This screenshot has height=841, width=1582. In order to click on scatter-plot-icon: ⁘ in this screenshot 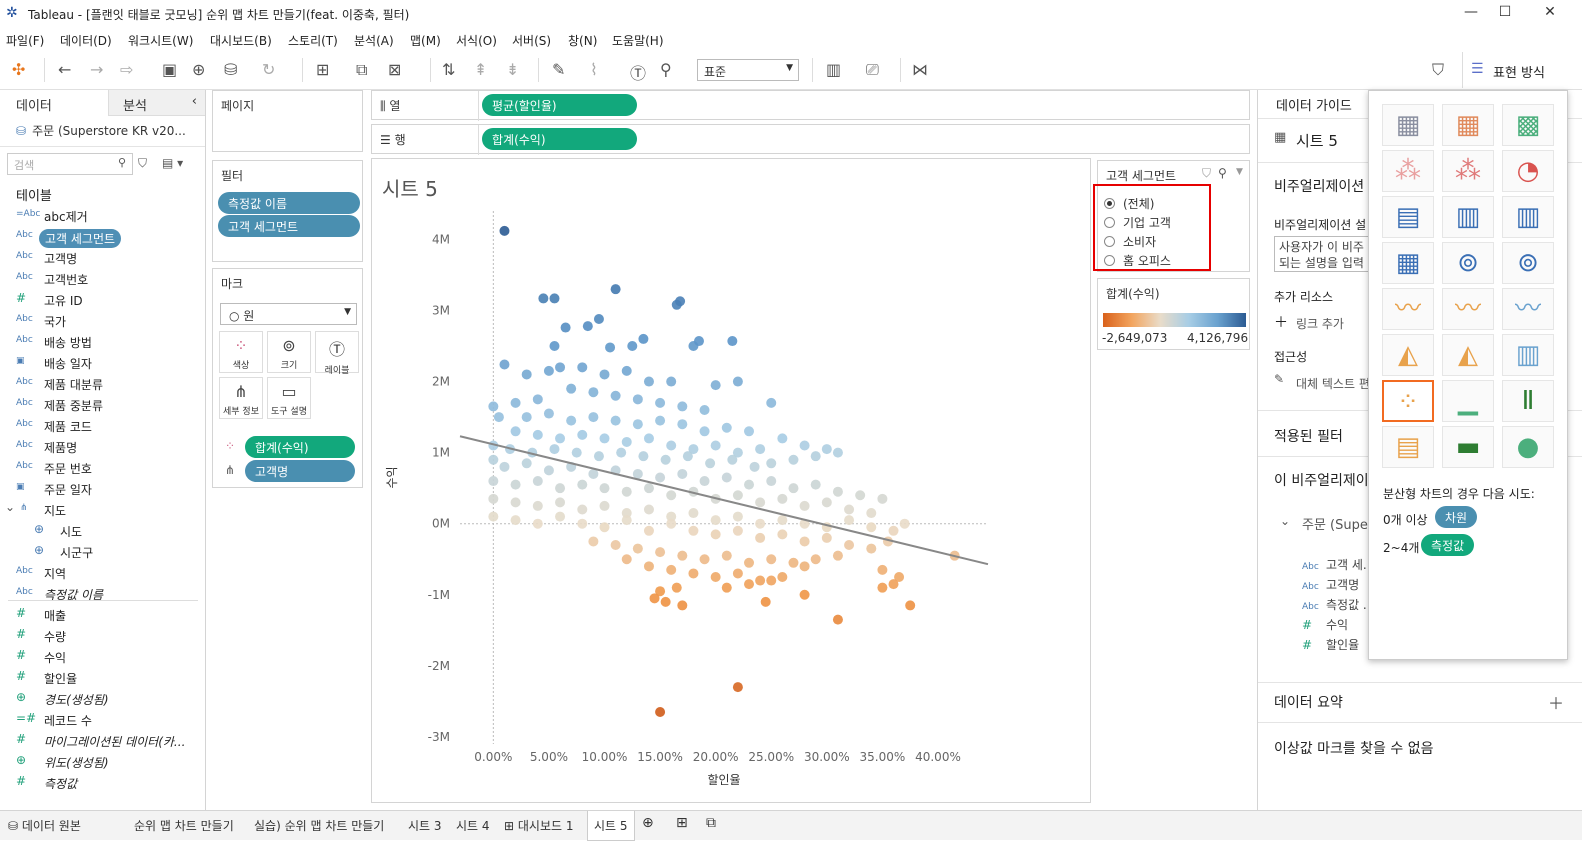, I will do `click(1408, 401)`.